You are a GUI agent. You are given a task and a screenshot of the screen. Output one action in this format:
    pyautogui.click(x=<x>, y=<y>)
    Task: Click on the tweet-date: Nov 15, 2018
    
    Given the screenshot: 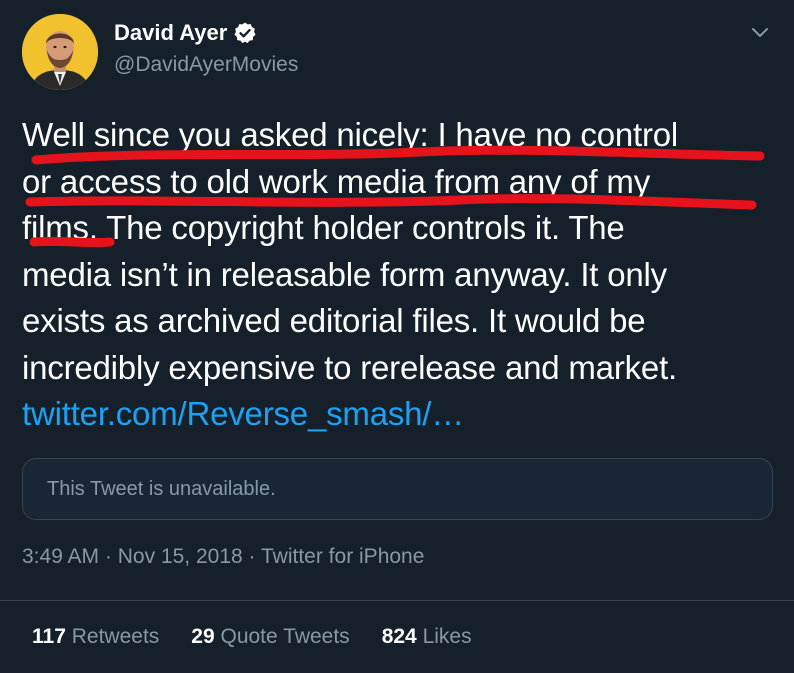 What is the action you would take?
    pyautogui.click(x=180, y=556)
    